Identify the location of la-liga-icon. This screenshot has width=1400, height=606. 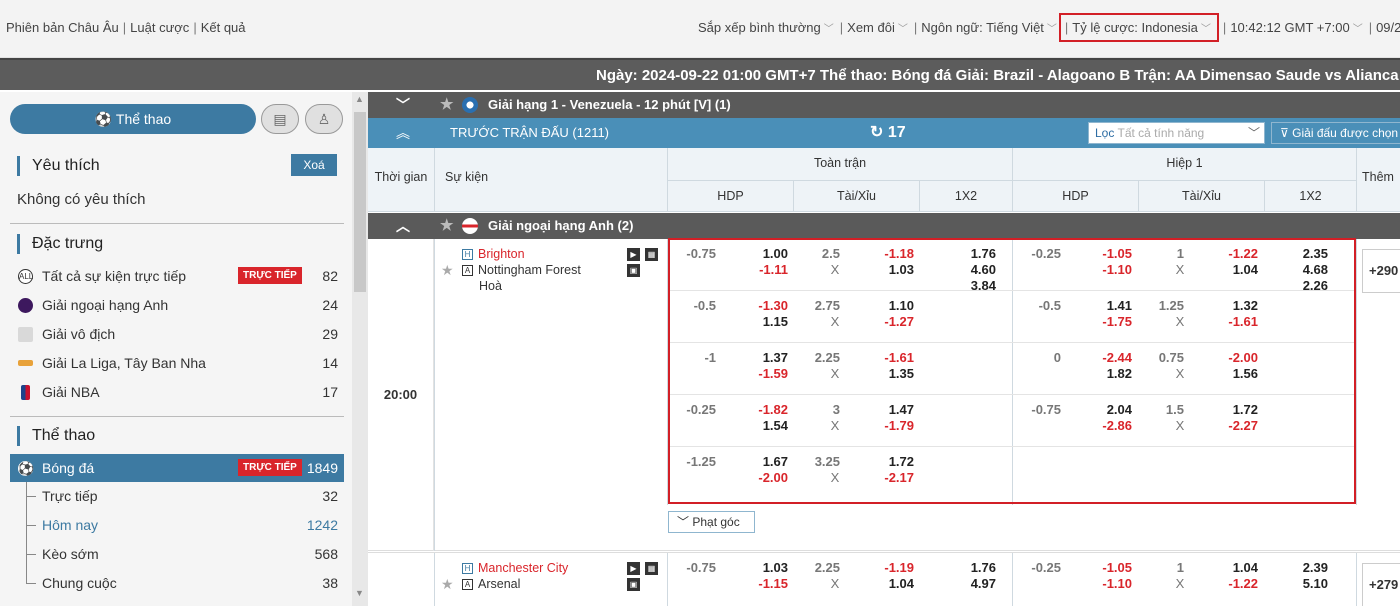
(25, 363).